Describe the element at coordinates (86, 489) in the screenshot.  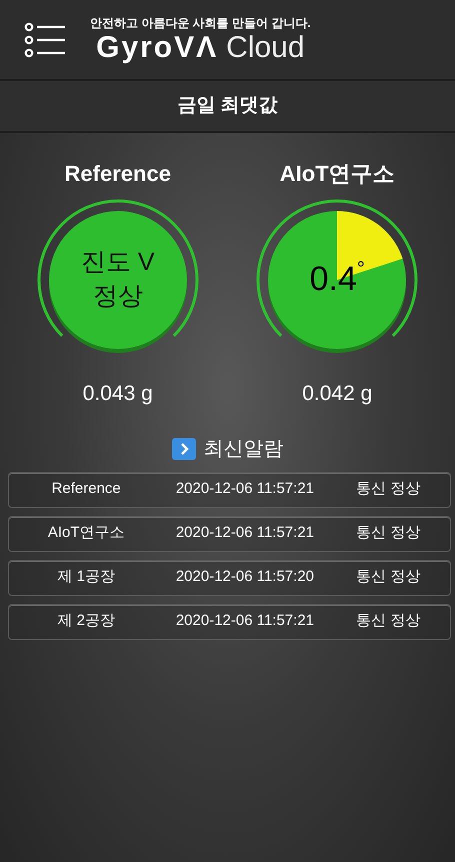
I see `site-text: Reference` at that location.